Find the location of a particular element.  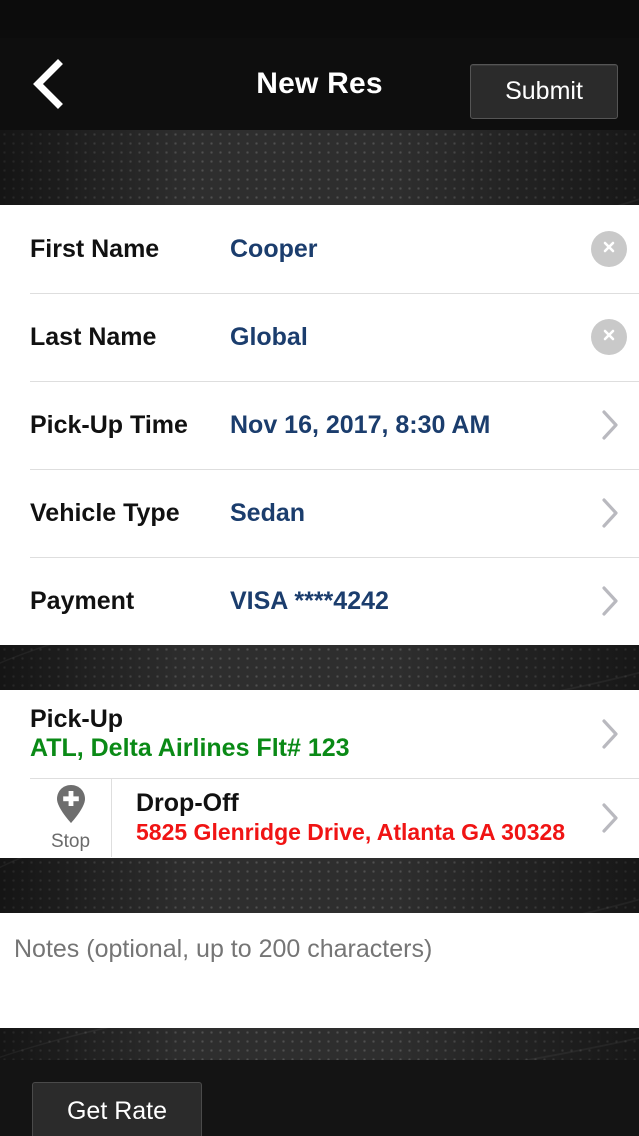

field-label: Last Name is located at coordinates (93, 336).